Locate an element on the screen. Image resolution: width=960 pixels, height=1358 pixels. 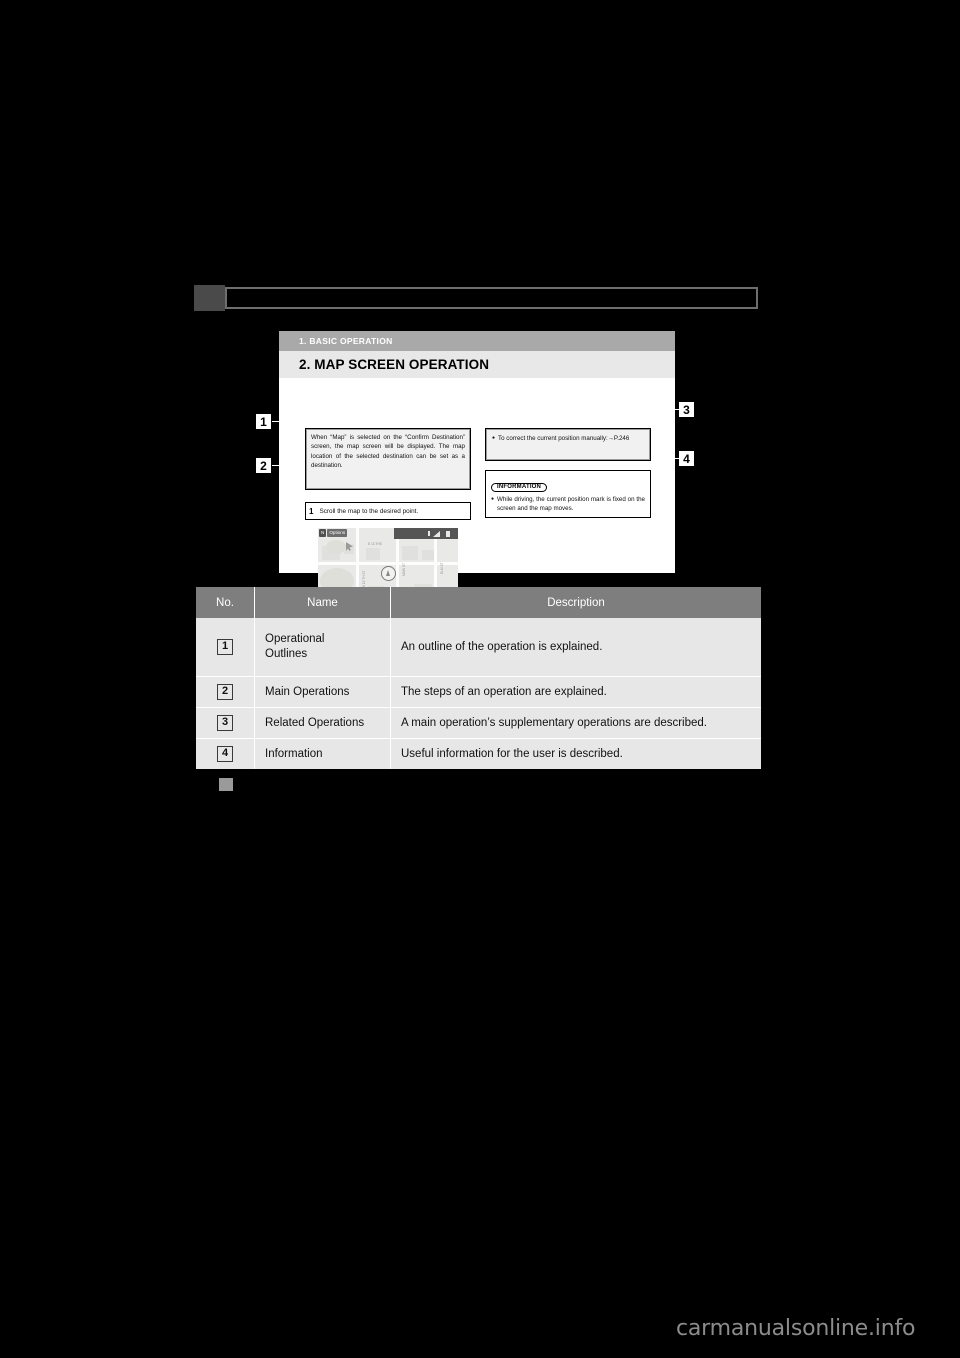
table-cell-name: Main Operations is located at coordinates (322, 692).